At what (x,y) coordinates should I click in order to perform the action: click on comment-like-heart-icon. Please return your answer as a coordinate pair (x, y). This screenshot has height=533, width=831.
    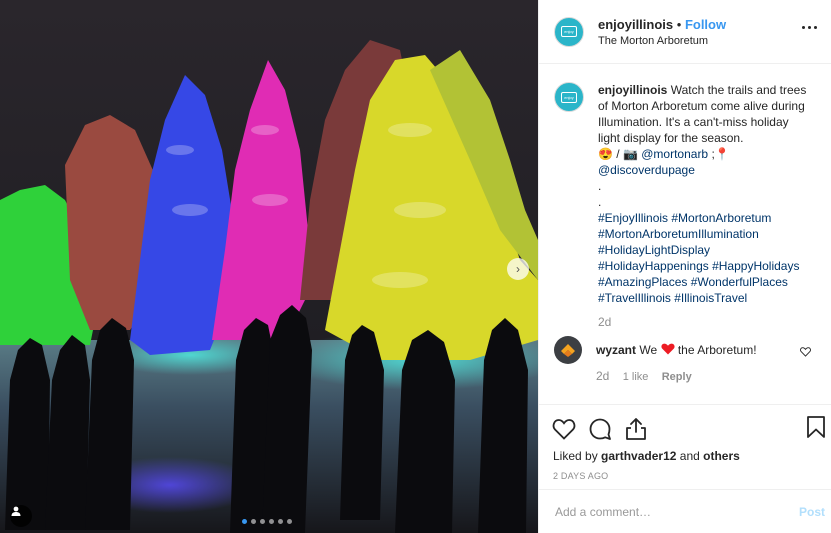
    Looking at the image, I should click on (805, 352).